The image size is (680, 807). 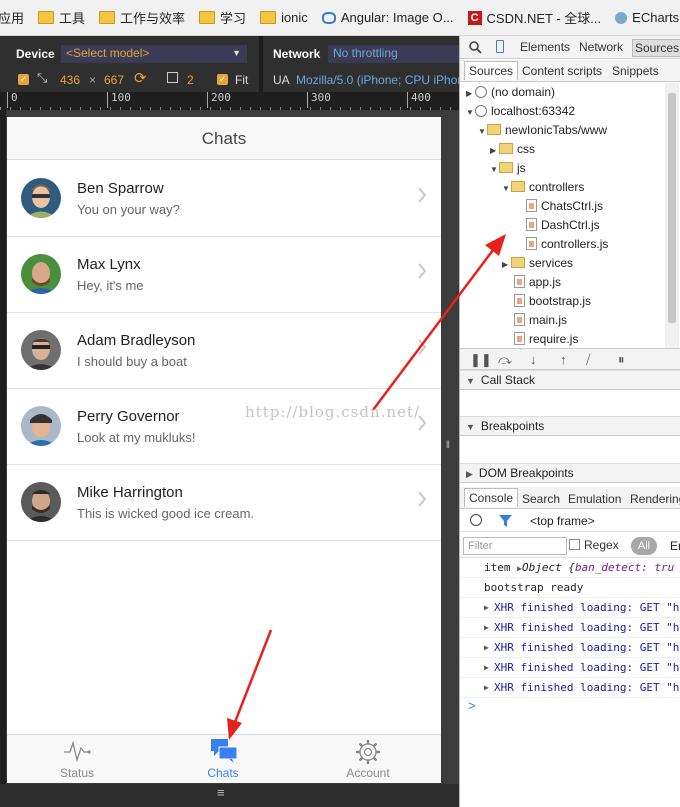 What do you see at coordinates (570, 380) in the screenshot?
I see `call-stack-section: ▼ Call Stack` at bounding box center [570, 380].